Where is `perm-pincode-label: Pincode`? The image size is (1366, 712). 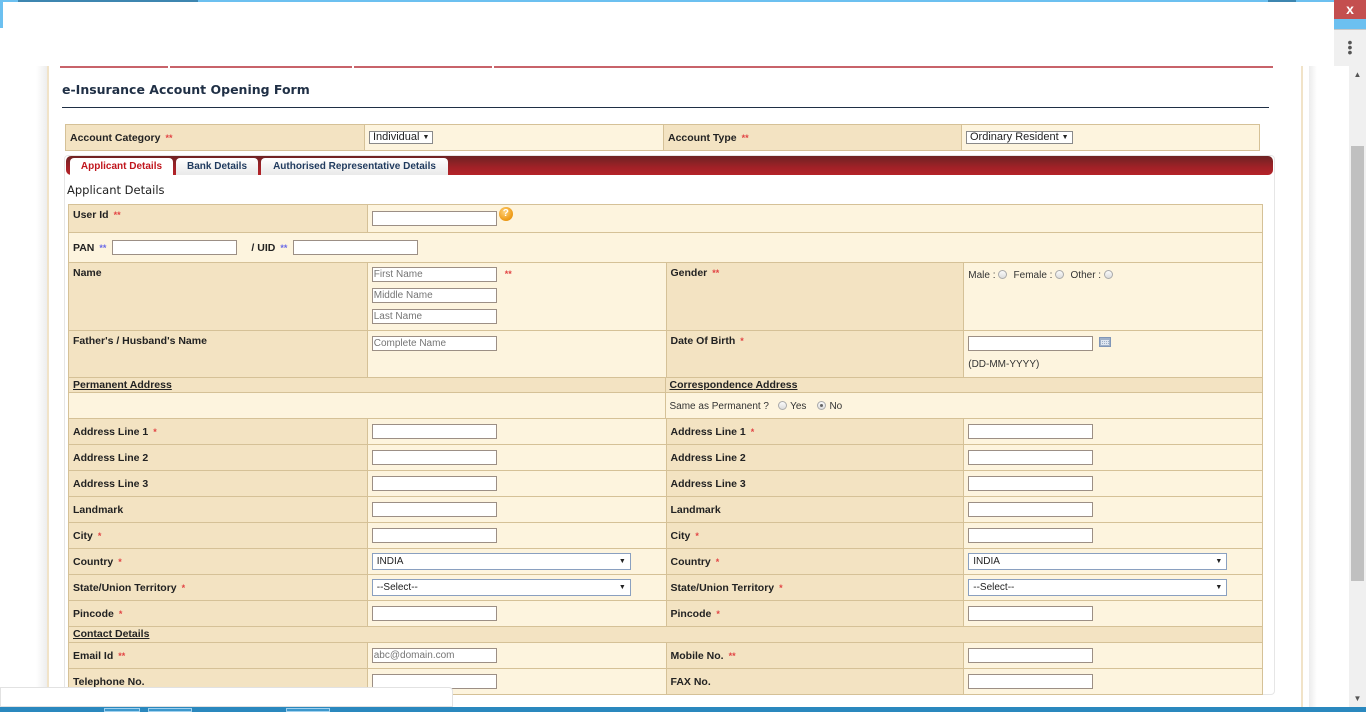 perm-pincode-label: Pincode is located at coordinates (93, 614).